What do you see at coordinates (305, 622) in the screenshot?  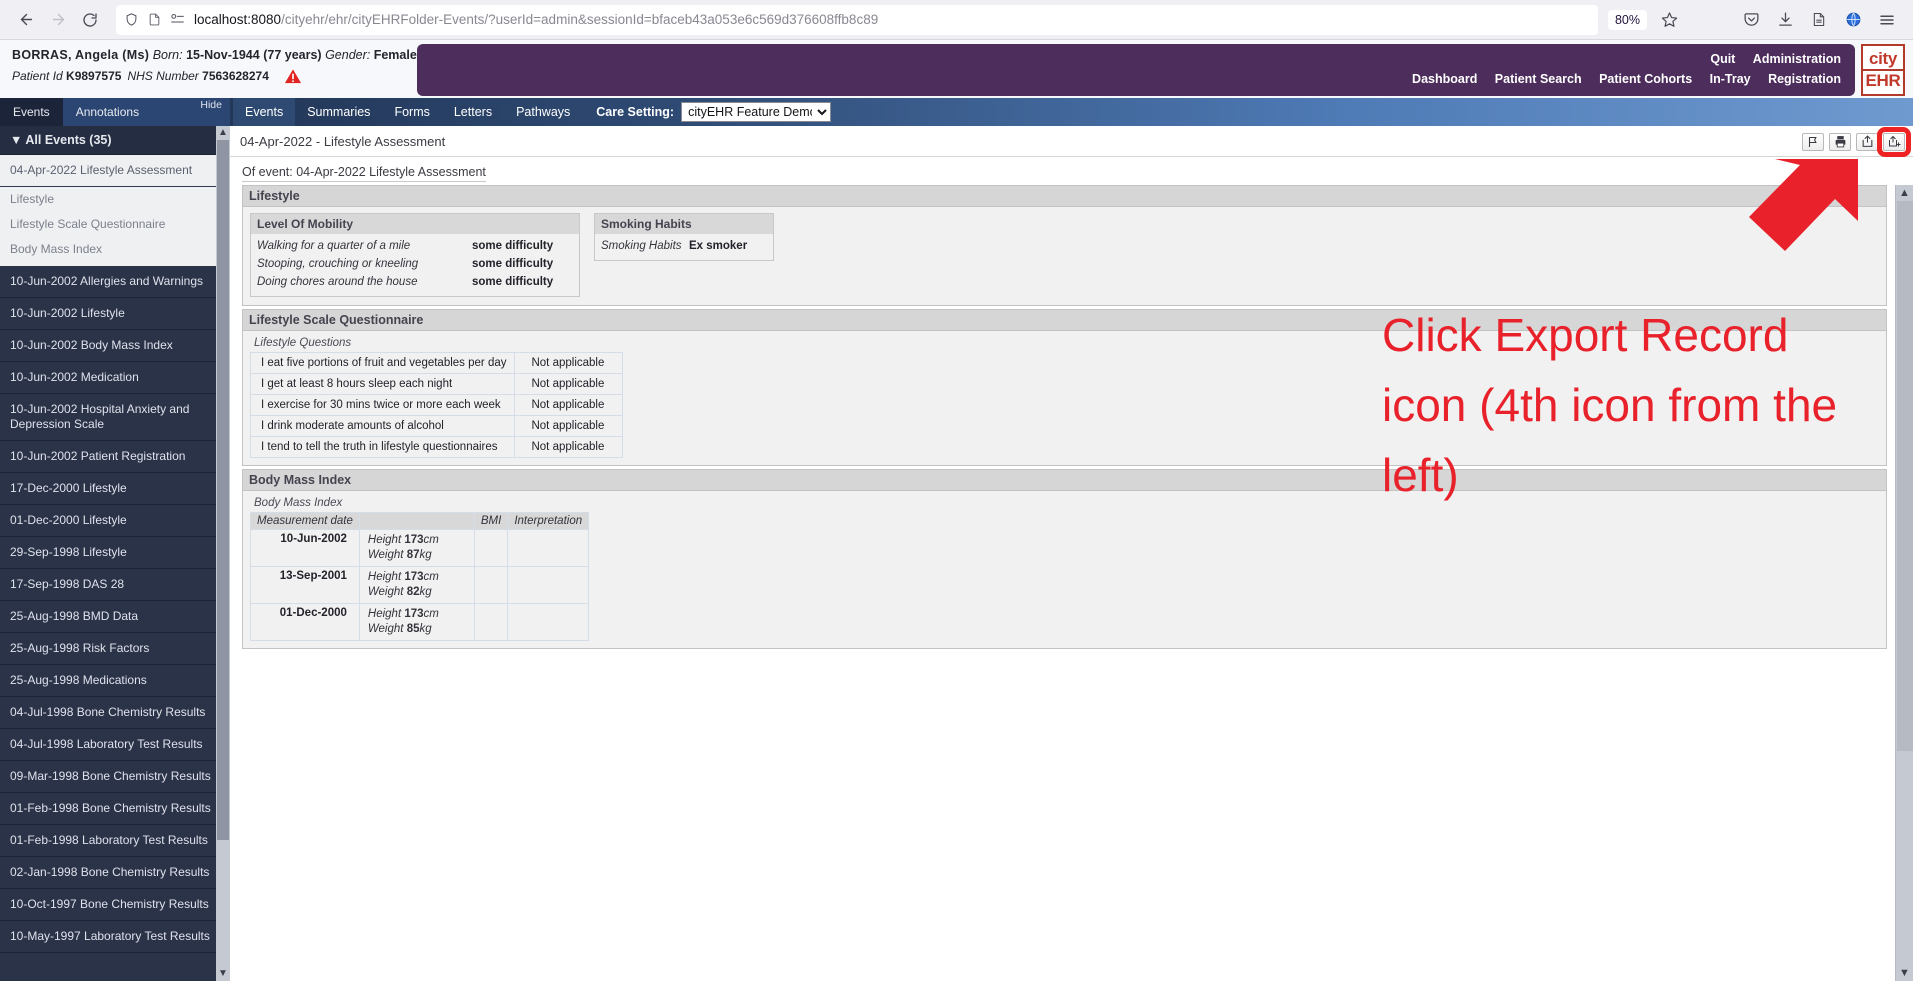 I see `bmi-date: 01-Dec-2000` at bounding box center [305, 622].